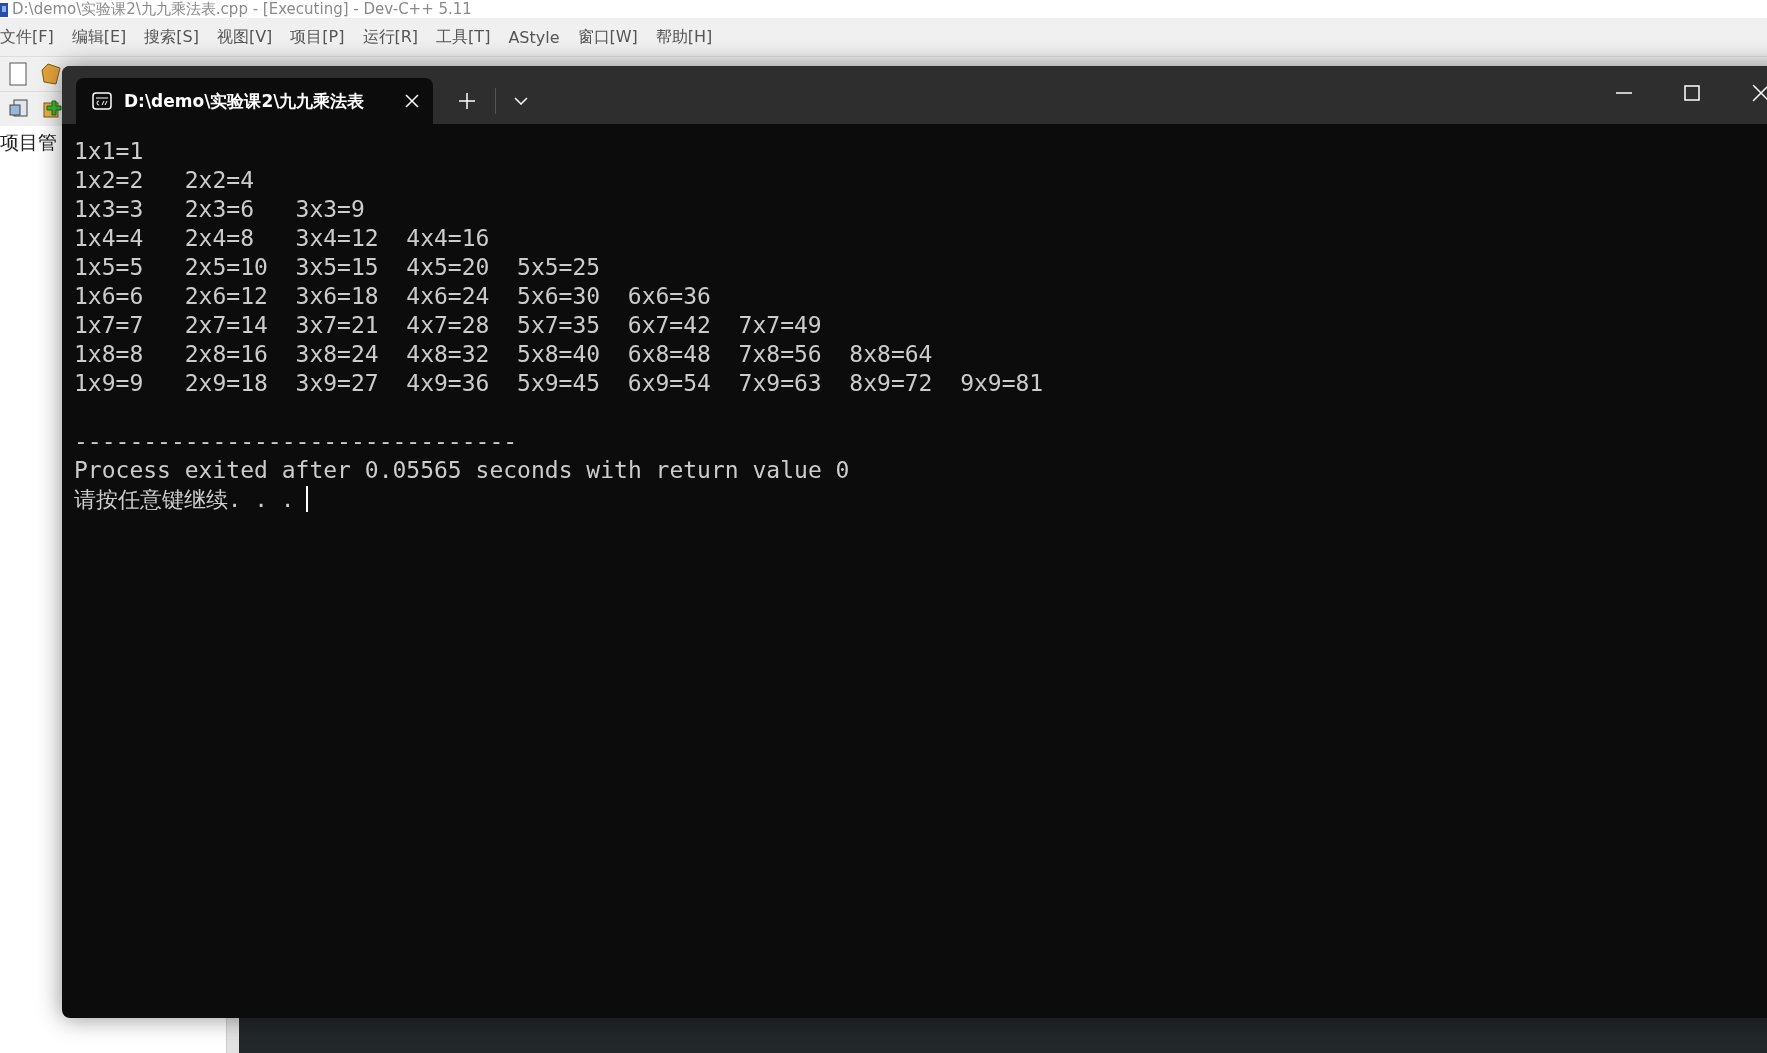  What do you see at coordinates (184, 500) in the screenshot?
I see `prompt-text: 请按任意键继续. . .` at bounding box center [184, 500].